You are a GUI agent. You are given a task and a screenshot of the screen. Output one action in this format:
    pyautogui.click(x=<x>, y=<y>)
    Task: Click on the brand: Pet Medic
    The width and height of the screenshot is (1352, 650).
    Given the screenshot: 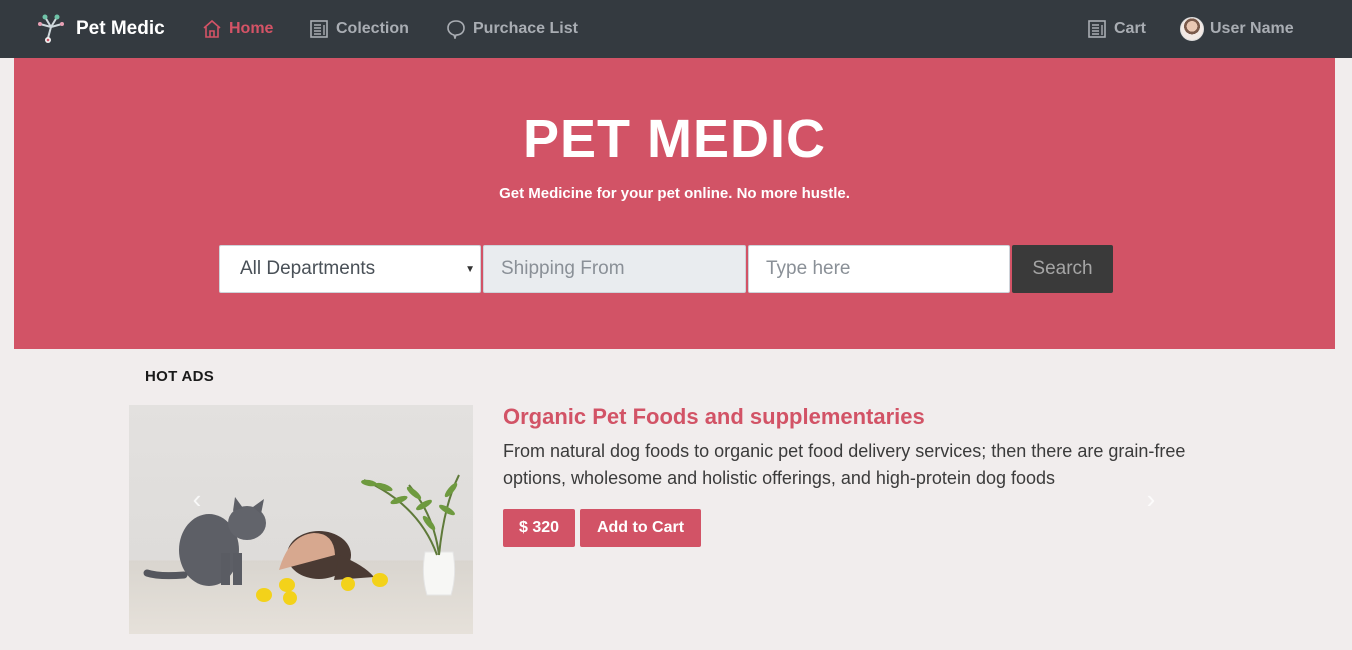 What is the action you would take?
    pyautogui.click(x=100, y=29)
    